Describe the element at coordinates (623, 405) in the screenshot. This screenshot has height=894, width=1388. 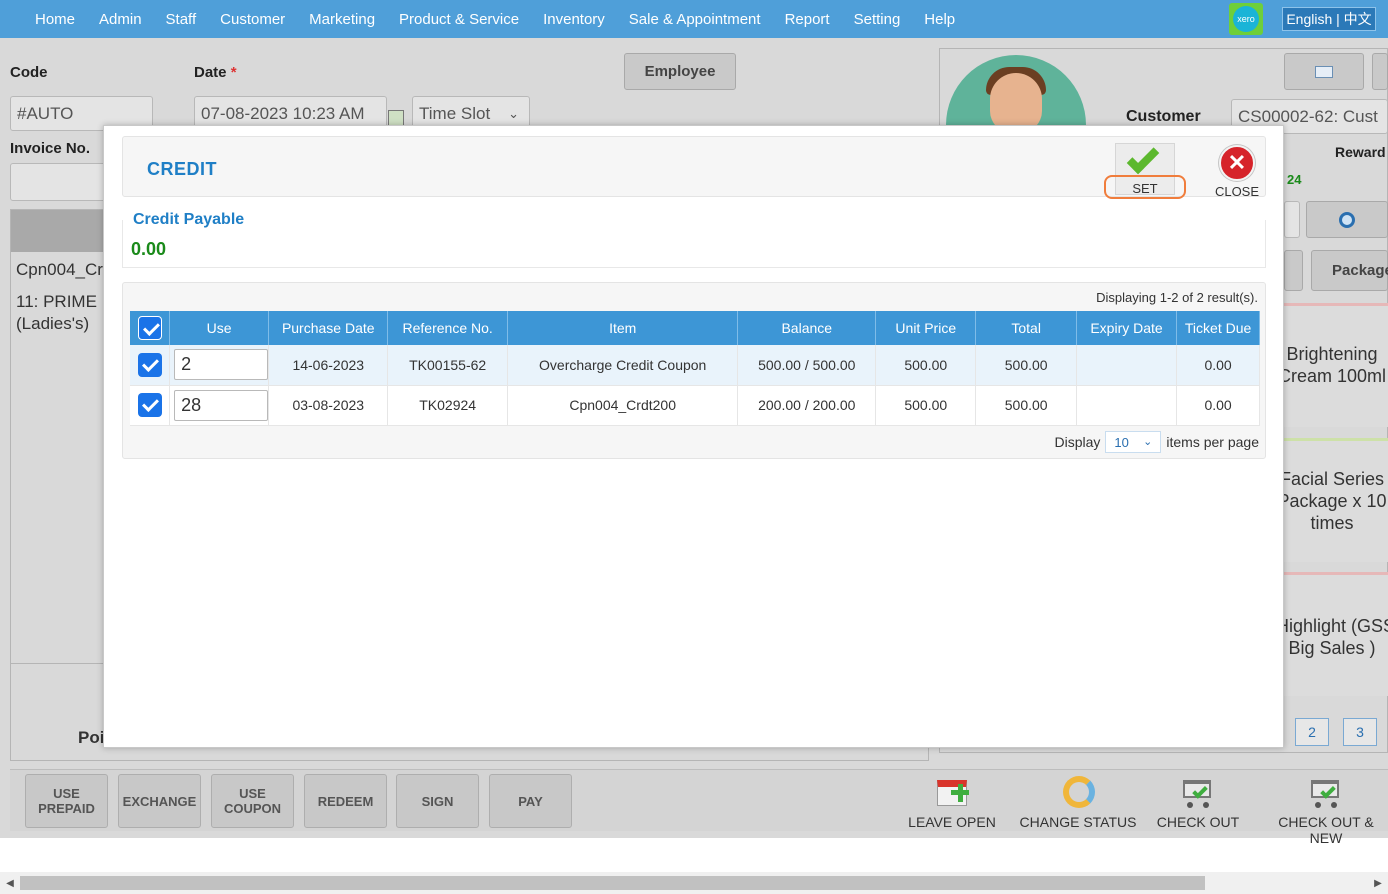
I see `item-cell: Cpn004_Crdt200` at that location.